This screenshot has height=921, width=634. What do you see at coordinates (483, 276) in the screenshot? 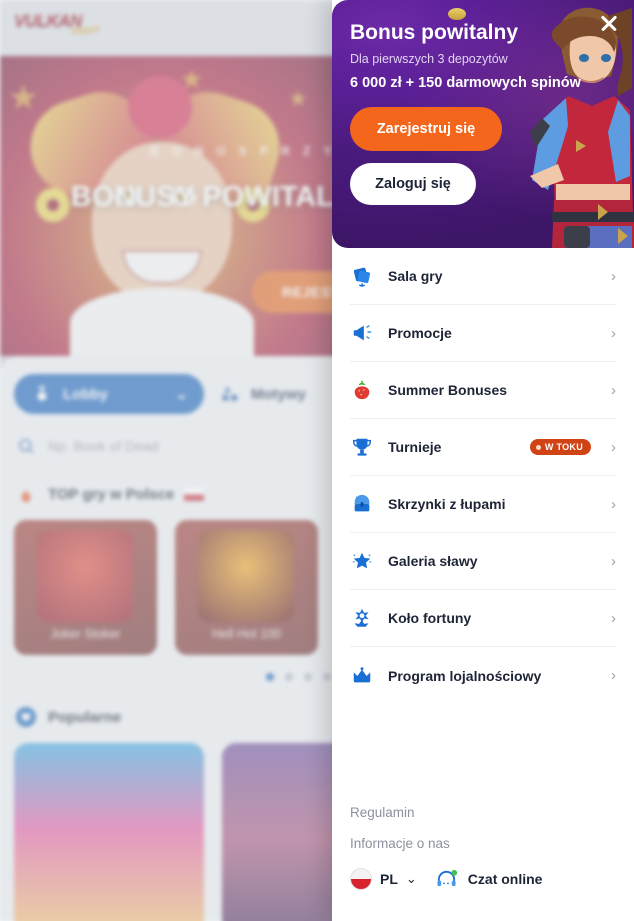
I see `menu-item-sala-gry: Sala gry ›` at bounding box center [483, 276].